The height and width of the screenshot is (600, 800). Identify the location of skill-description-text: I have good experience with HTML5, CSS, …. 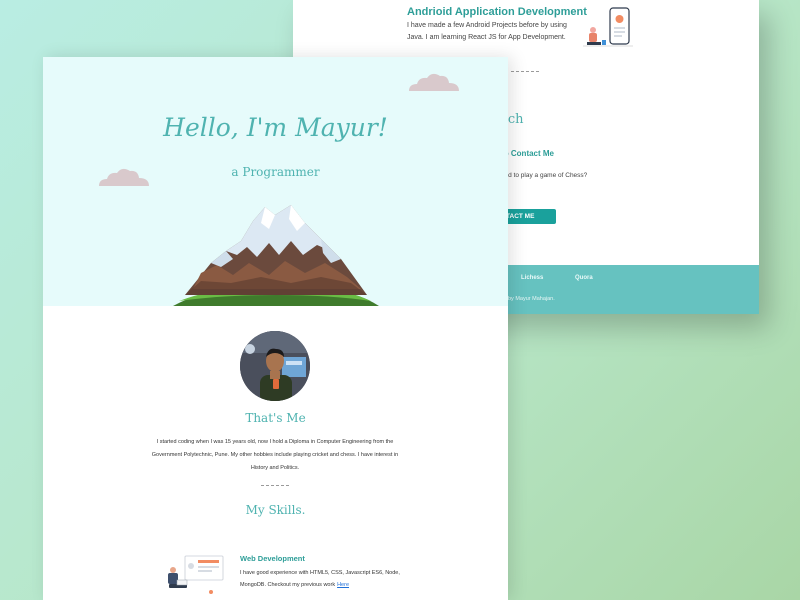
(320, 579).